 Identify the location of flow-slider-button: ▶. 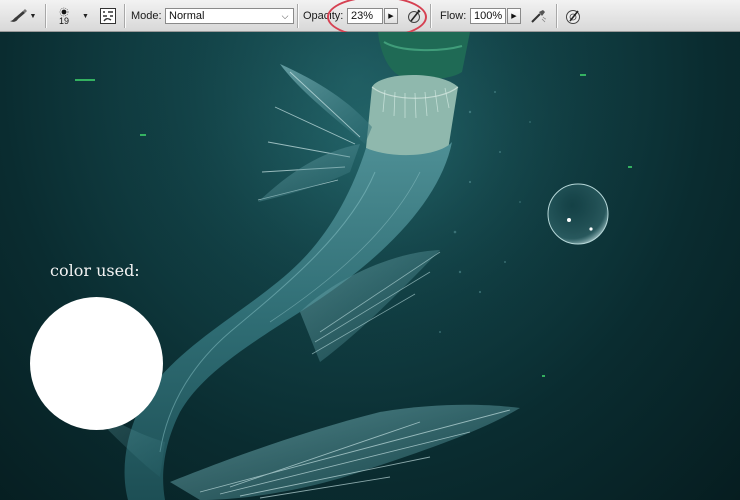
(514, 16).